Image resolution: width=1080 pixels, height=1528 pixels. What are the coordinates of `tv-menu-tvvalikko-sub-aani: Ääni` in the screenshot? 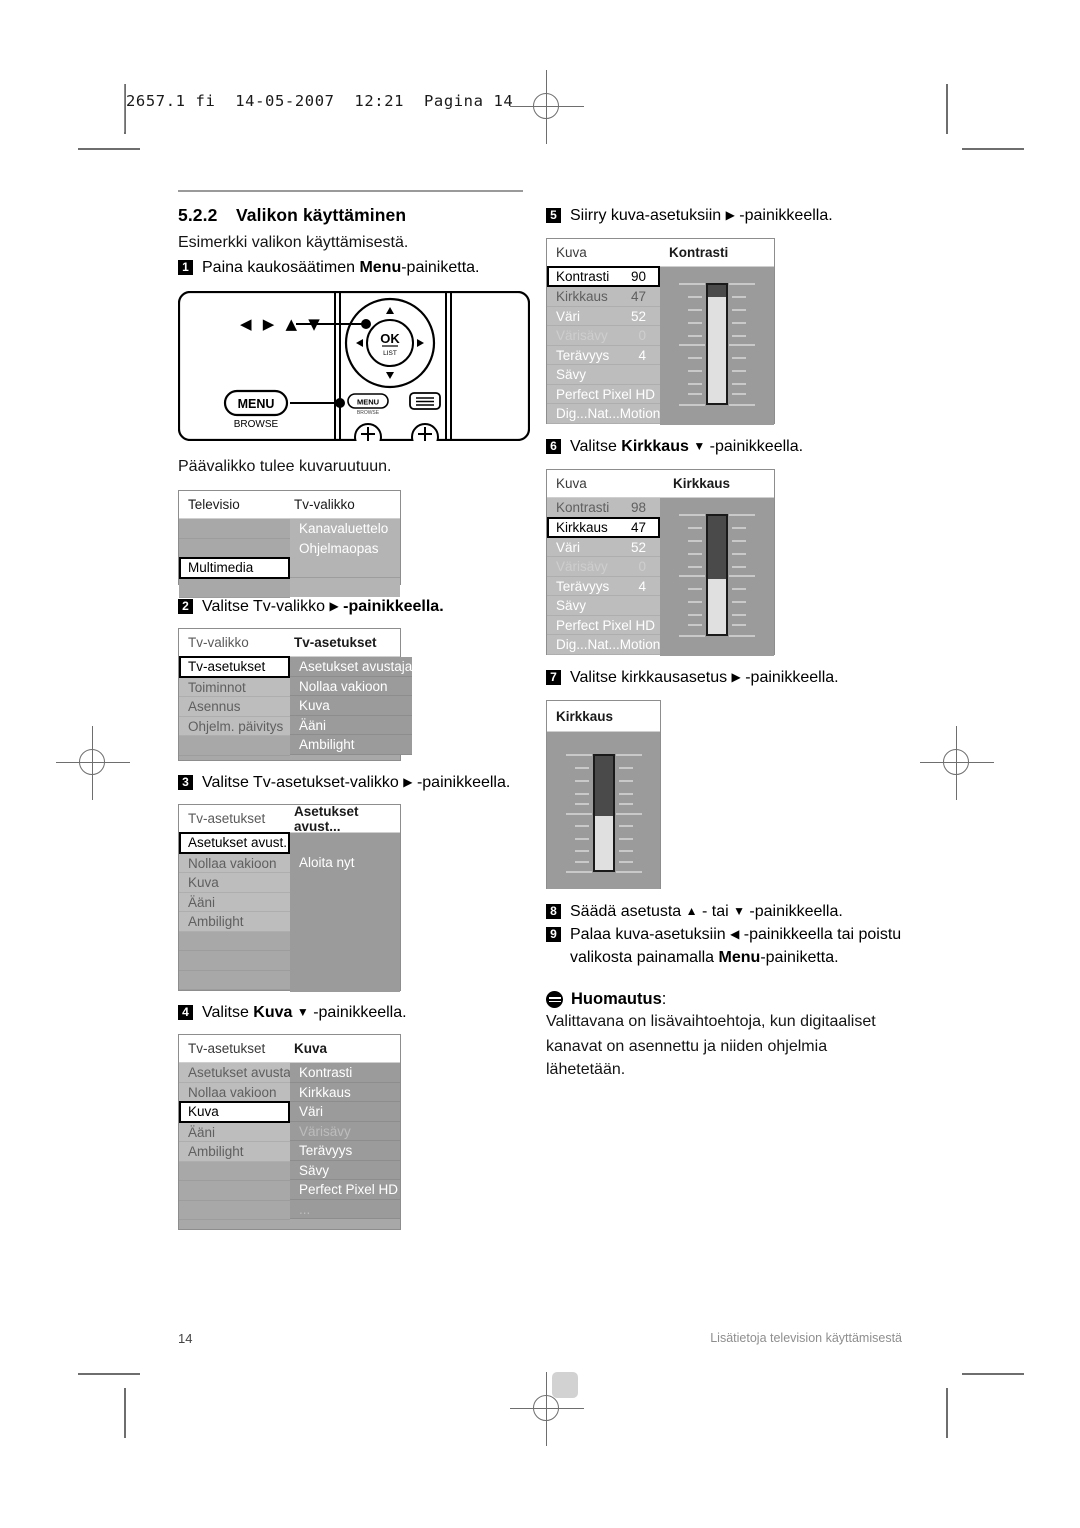 It's located at (351, 725).